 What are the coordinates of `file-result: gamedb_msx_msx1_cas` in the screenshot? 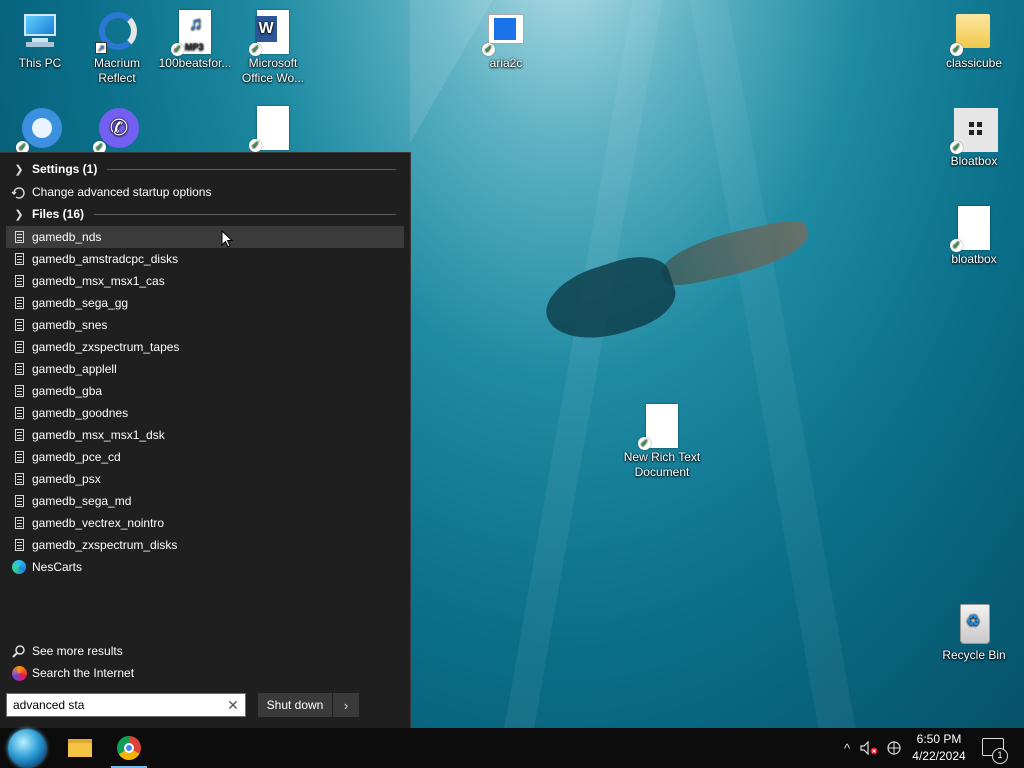 It's located at (205, 281).